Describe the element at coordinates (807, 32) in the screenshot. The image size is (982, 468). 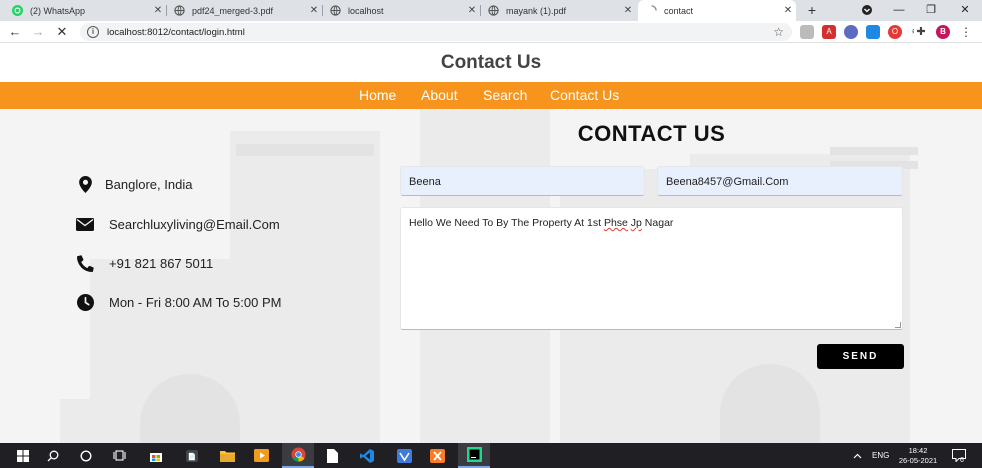
I see `extension-copy-icon` at that location.